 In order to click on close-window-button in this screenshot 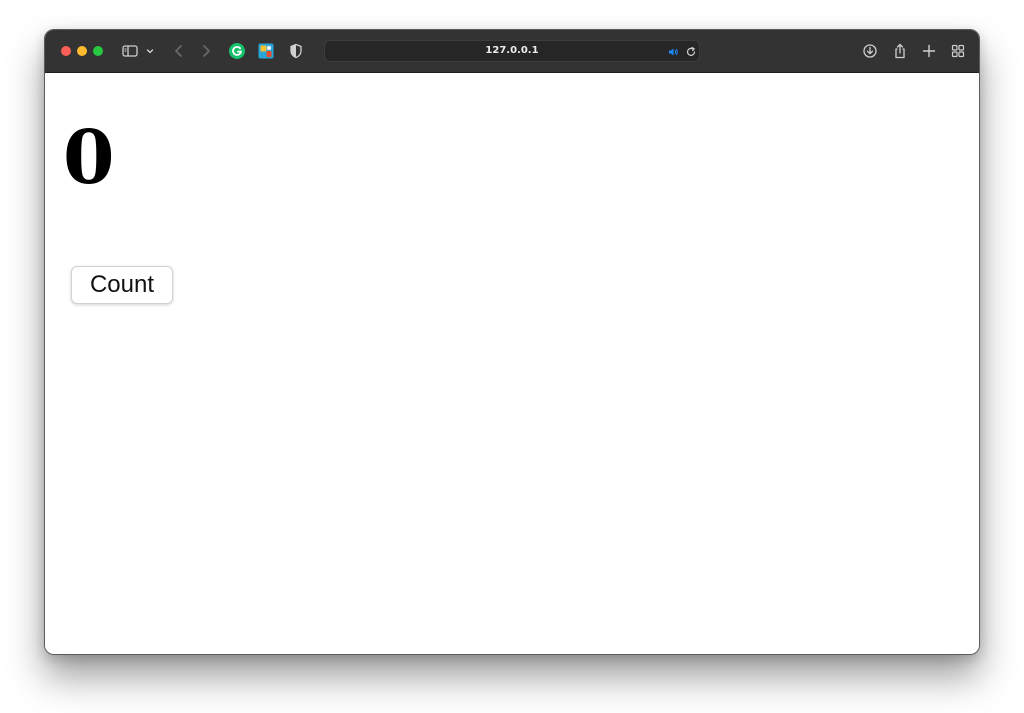, I will do `click(66, 51)`.